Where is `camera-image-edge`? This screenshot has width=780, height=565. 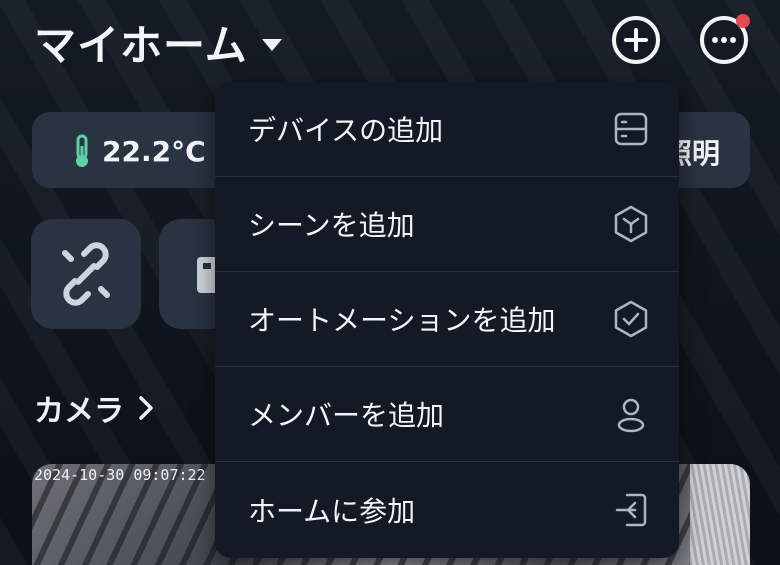
camera-image-edge is located at coordinates (720, 514).